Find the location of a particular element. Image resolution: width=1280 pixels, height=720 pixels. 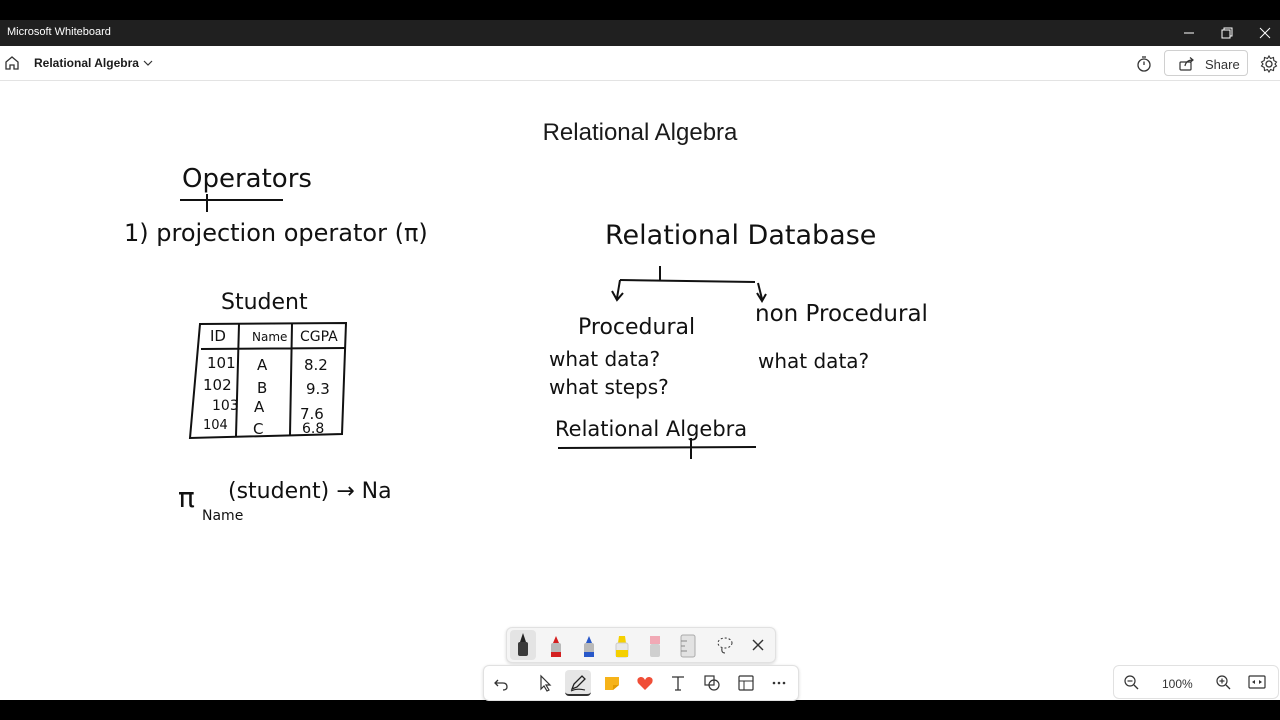

rdb-heading: Relational Database is located at coordinates (740, 235).